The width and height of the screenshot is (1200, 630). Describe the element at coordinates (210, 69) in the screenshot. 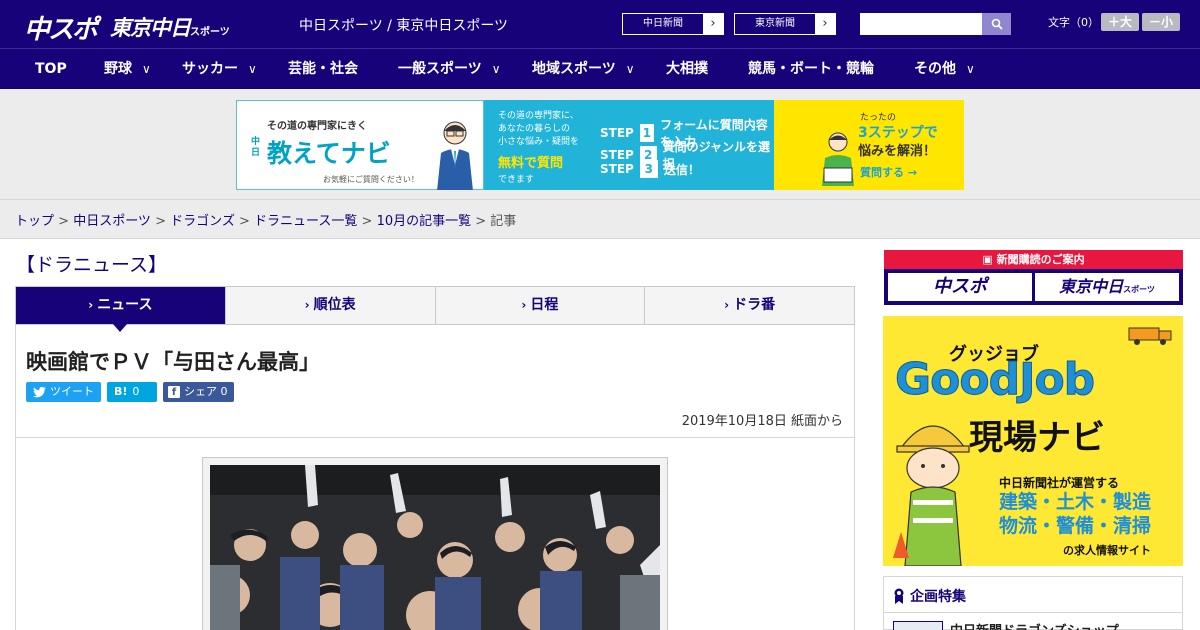

I see `nav-item-label: サッカー` at that location.